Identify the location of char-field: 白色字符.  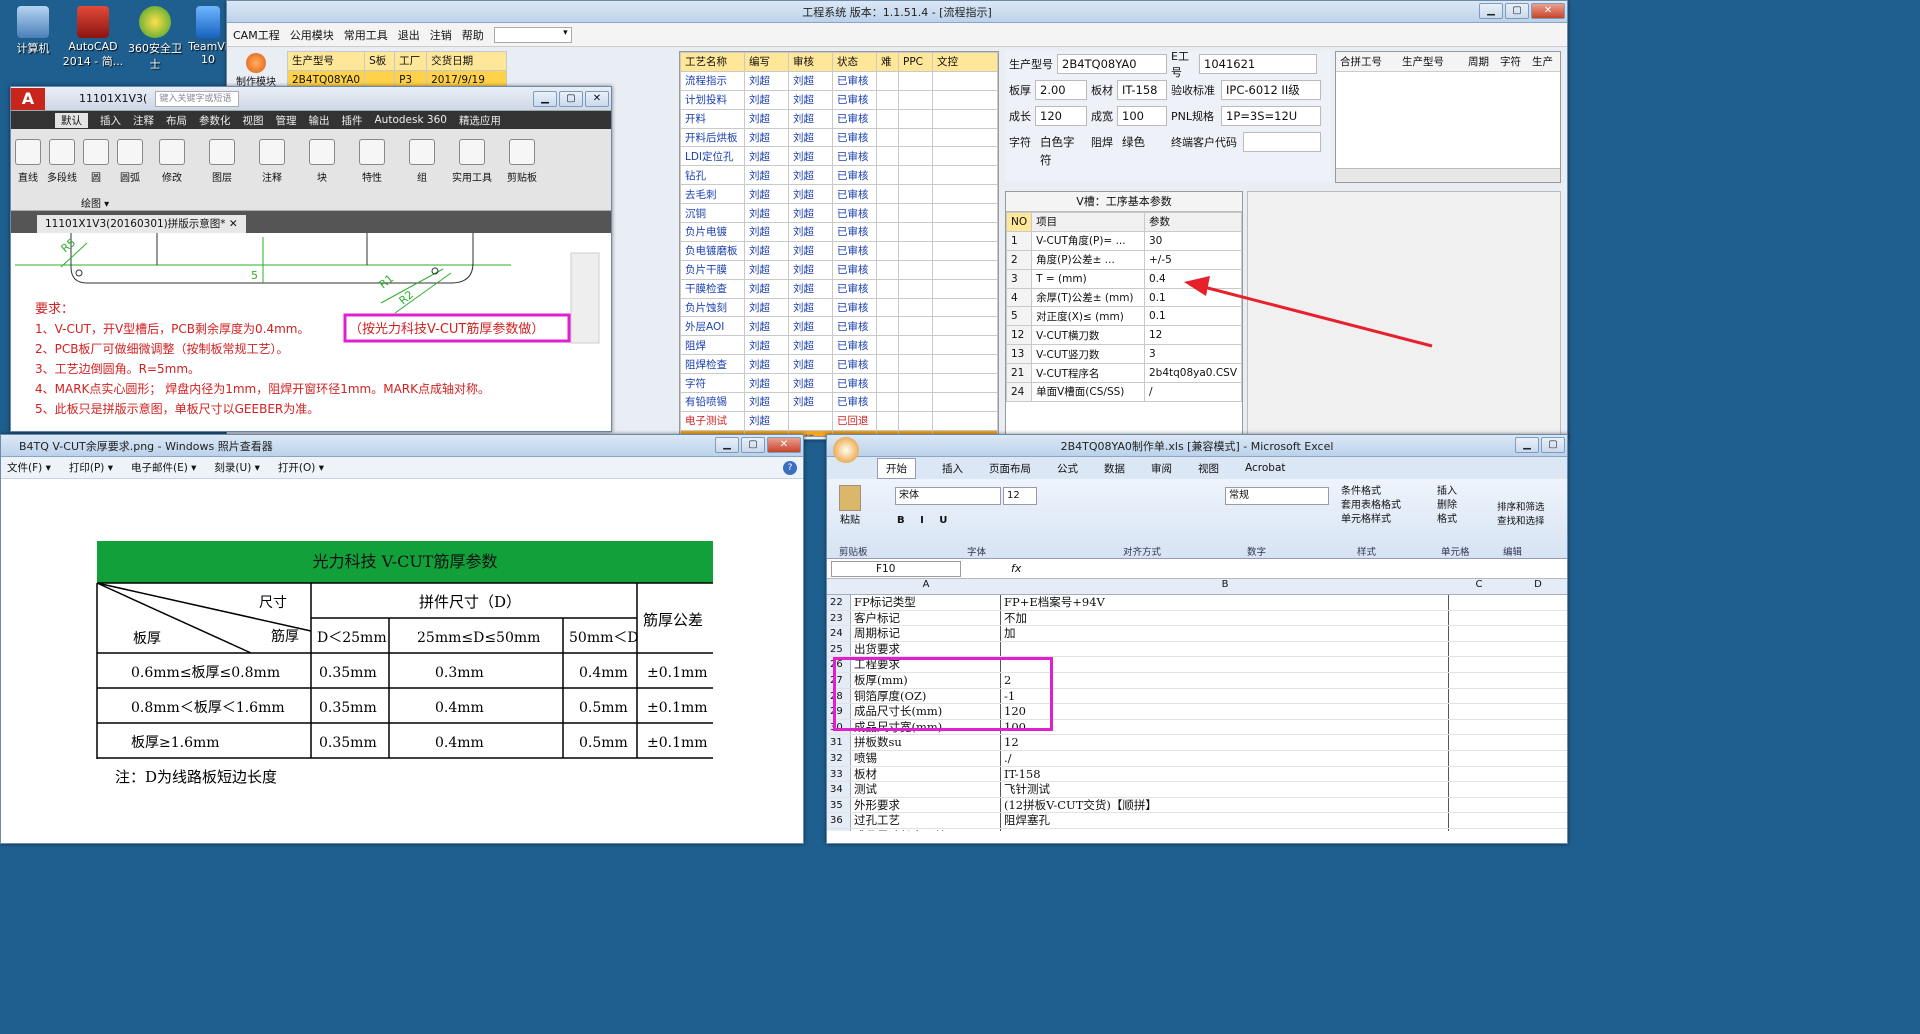
(1061, 149).